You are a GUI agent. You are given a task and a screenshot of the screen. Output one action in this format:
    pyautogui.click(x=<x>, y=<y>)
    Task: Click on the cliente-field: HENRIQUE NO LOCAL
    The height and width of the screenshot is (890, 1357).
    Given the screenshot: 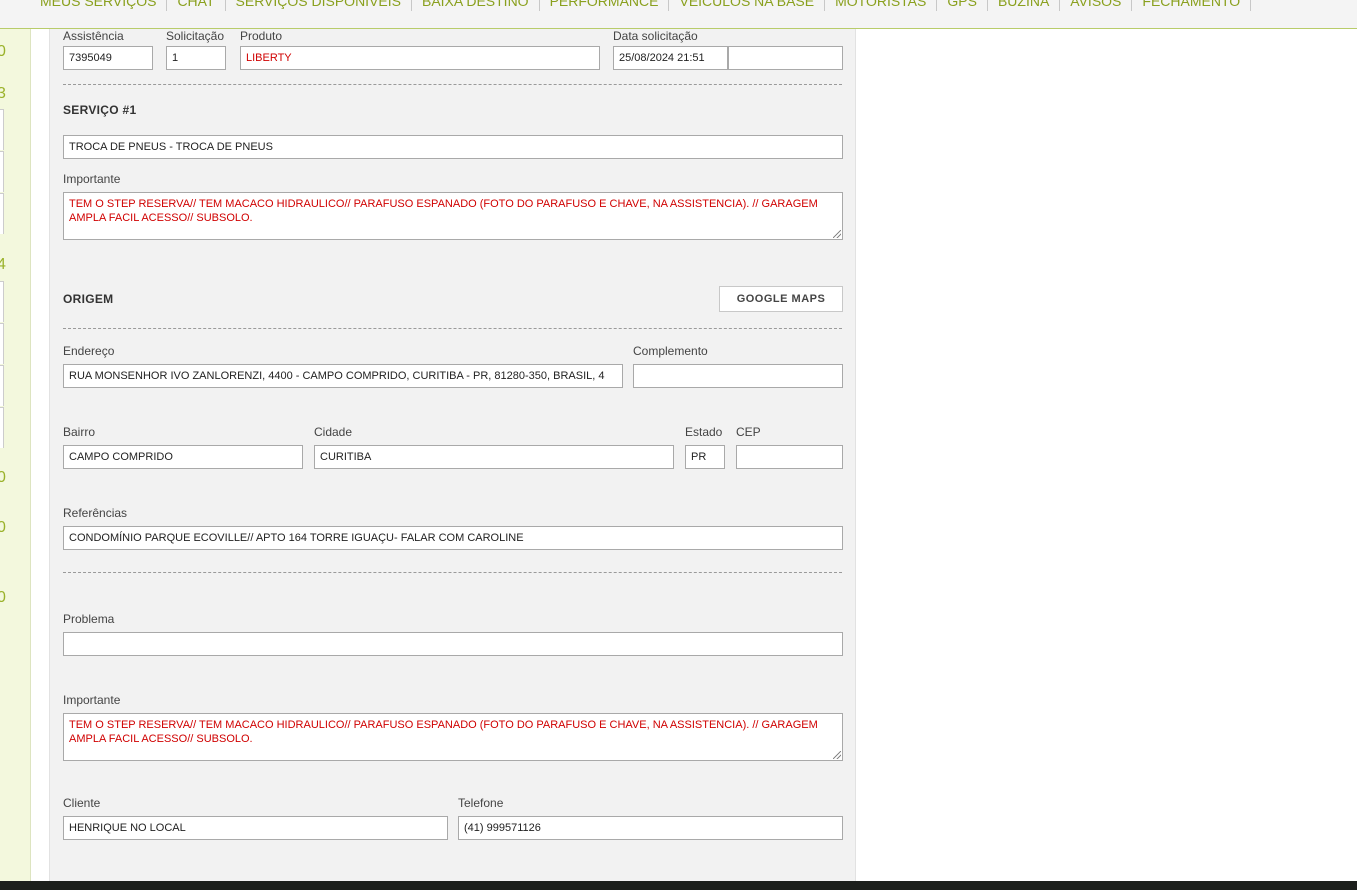 What is the action you would take?
    pyautogui.click(x=255, y=828)
    